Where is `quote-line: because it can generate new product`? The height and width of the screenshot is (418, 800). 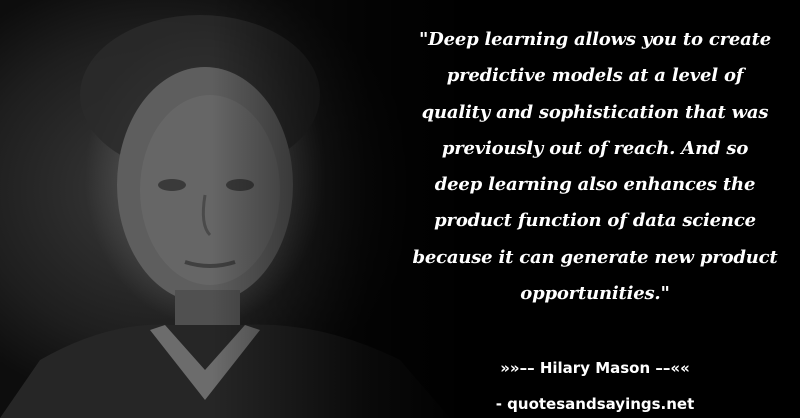 quote-line: because it can generate new product is located at coordinates (595, 257).